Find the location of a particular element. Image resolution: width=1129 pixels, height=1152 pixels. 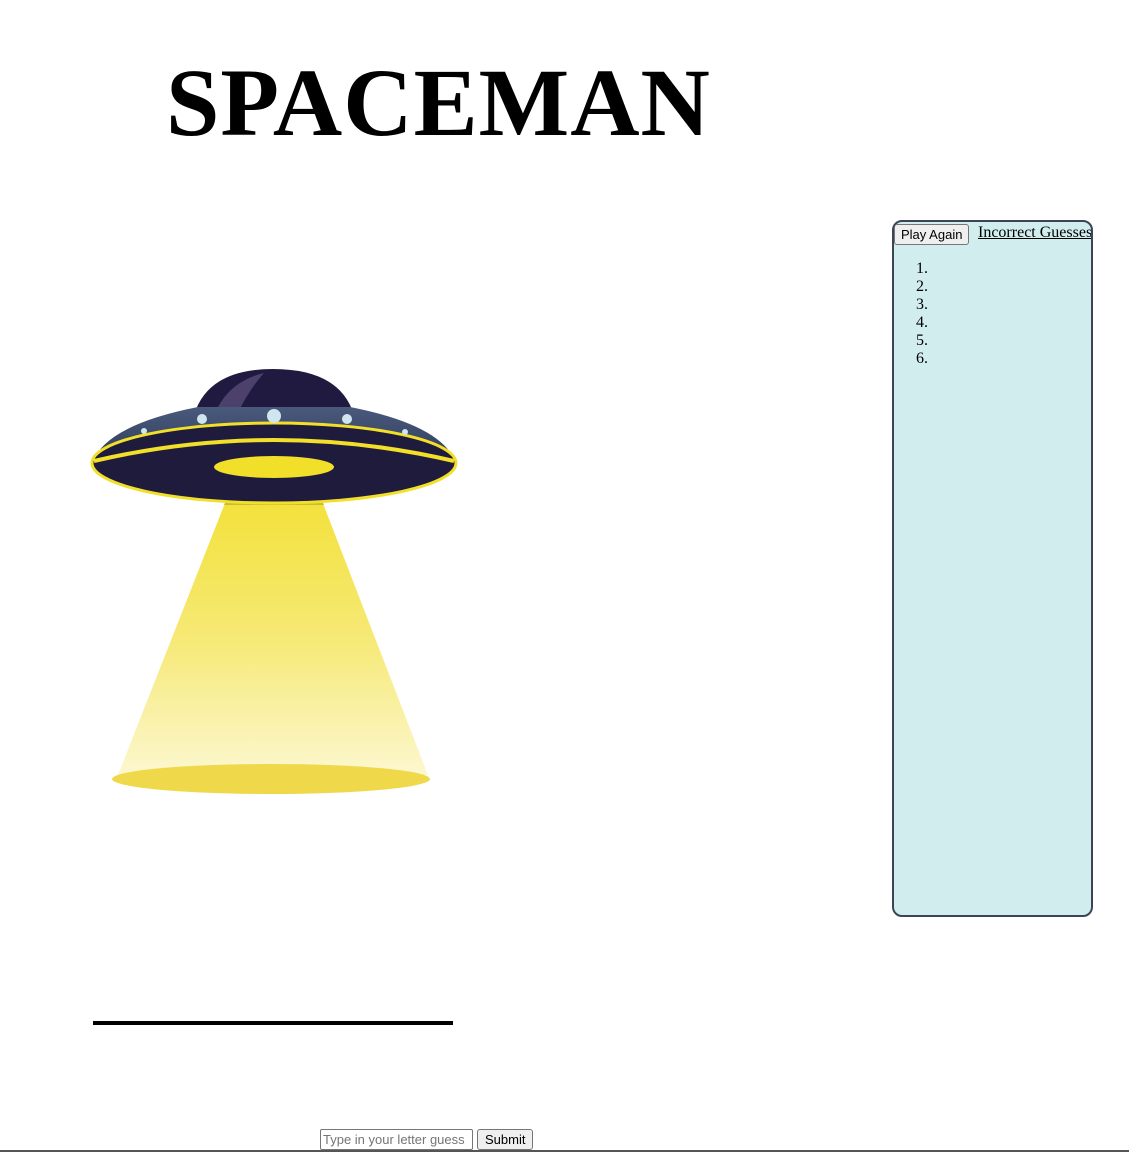

incorrect-guesses-title: Incorrect Guesses is located at coordinates (1035, 232).